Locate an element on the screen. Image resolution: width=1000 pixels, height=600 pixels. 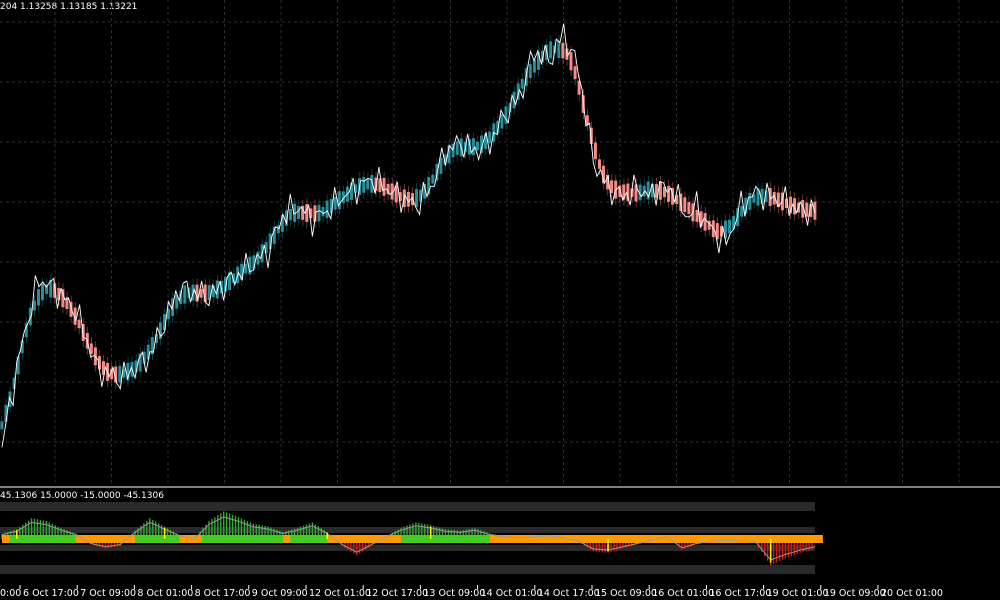
x-tick-label: 12 Oct 01:00 is located at coordinates (340, 593).